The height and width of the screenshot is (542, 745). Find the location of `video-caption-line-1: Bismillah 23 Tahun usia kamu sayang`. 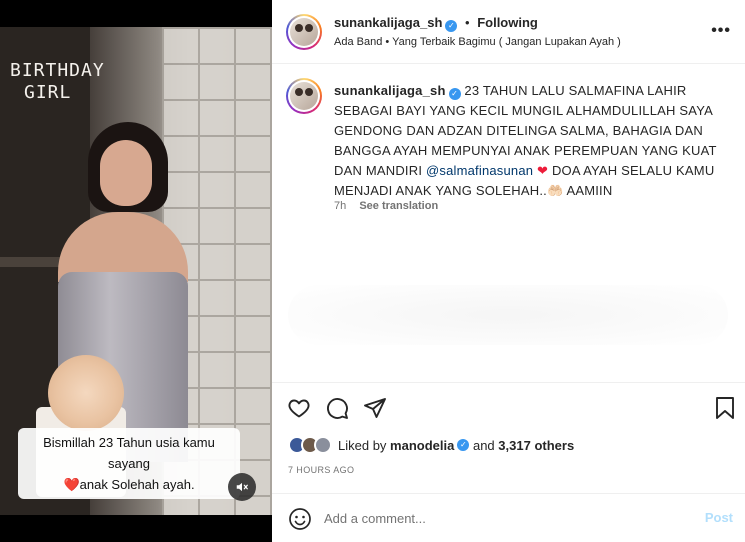

video-caption-line-1: Bismillah 23 Tahun usia kamu sayang is located at coordinates (129, 453).